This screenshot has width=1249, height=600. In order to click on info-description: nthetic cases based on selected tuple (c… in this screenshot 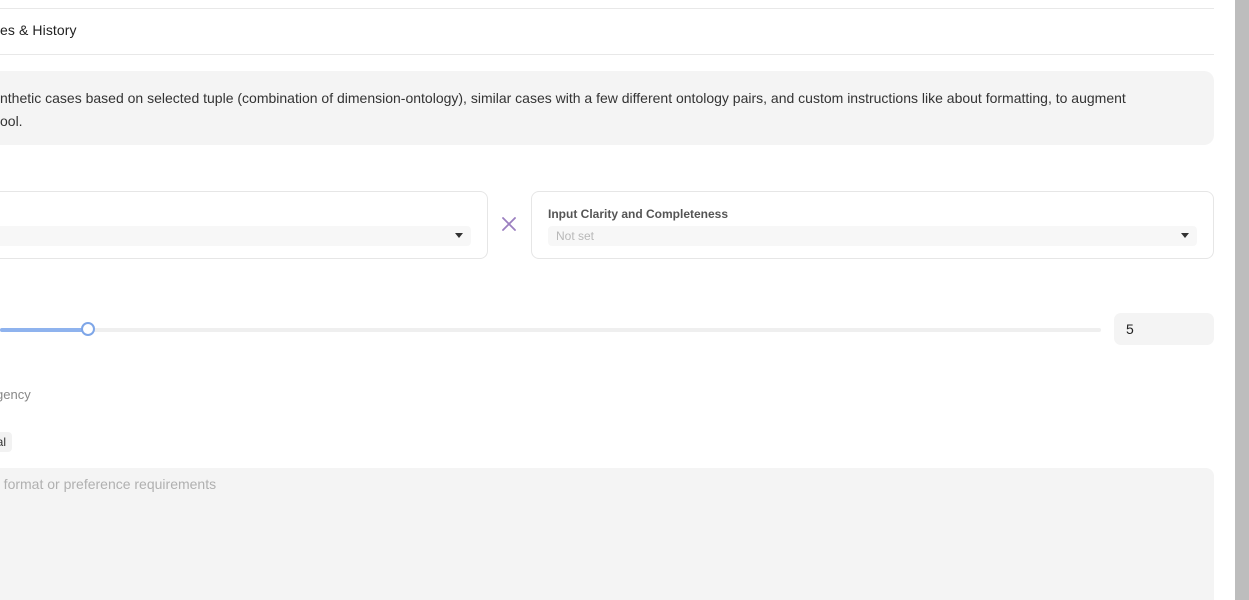, I will do `click(607, 108)`.